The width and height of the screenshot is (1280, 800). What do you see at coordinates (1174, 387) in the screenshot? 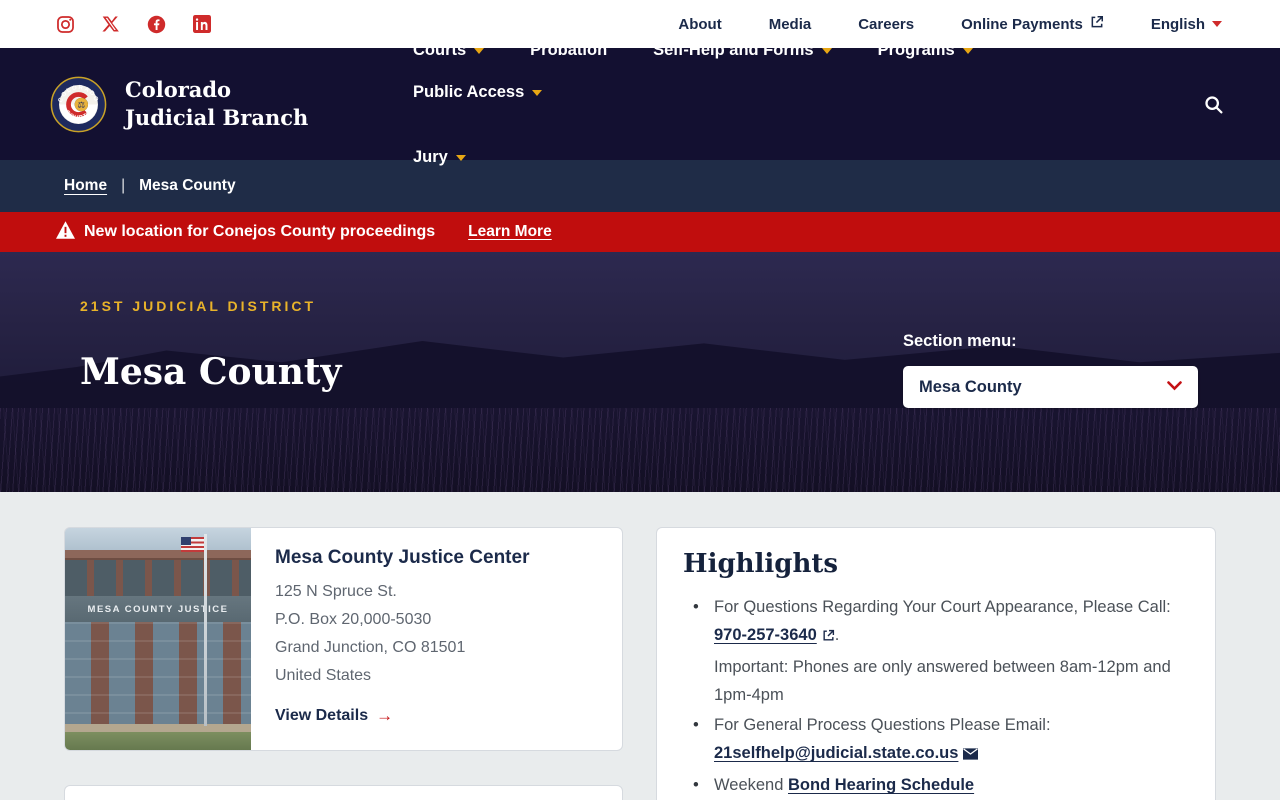
I see `chevron-down-icon` at bounding box center [1174, 387].